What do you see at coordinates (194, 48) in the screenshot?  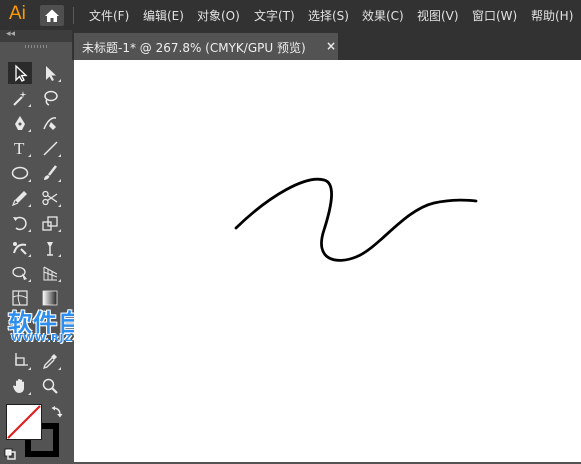 I see `document-tab-label: 未标题-1* @ 267.8% (CMYK/GPU 预览)` at bounding box center [194, 48].